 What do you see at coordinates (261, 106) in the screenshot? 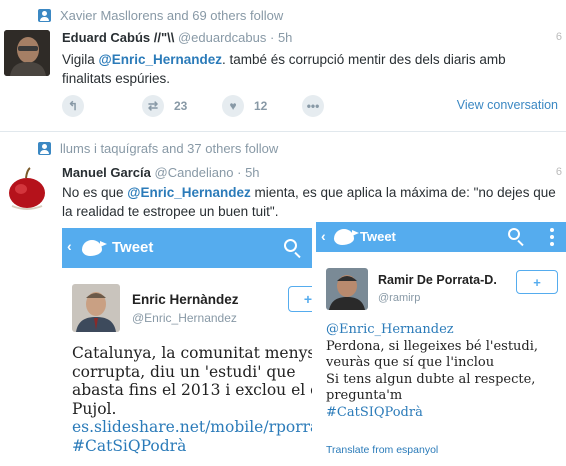
I see `like-count: 12` at bounding box center [261, 106].